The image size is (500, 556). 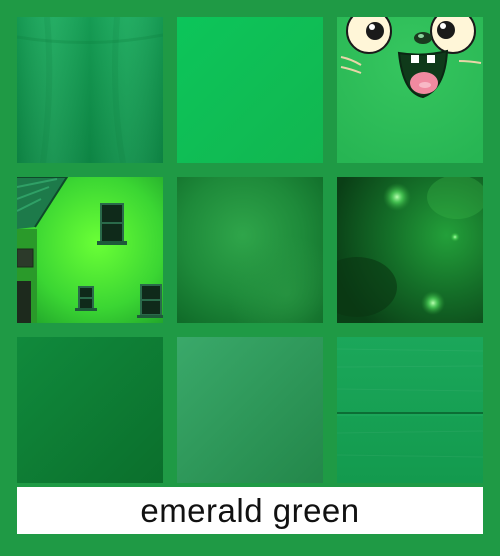 What do you see at coordinates (410, 410) in the screenshot?
I see `swatch-wood-panel` at bounding box center [410, 410].